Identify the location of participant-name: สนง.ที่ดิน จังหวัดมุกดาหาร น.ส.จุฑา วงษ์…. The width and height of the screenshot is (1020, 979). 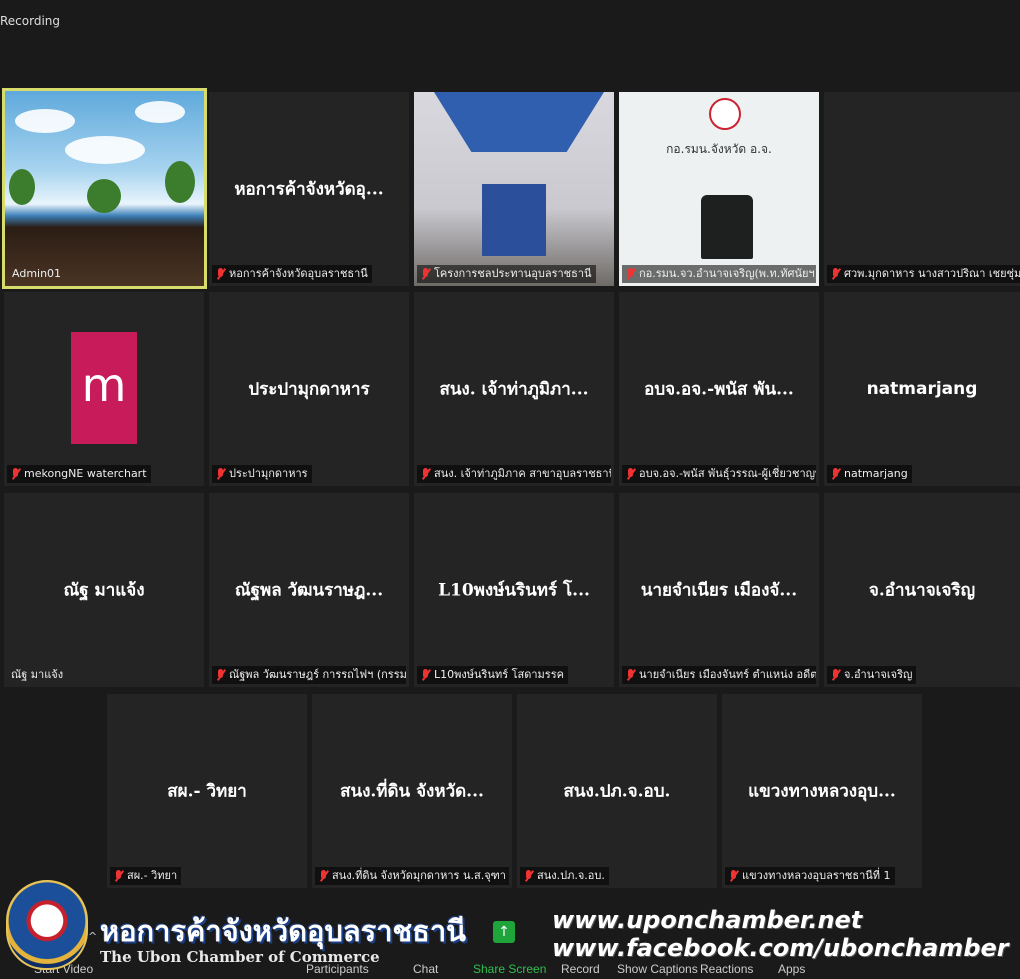
(412, 876).